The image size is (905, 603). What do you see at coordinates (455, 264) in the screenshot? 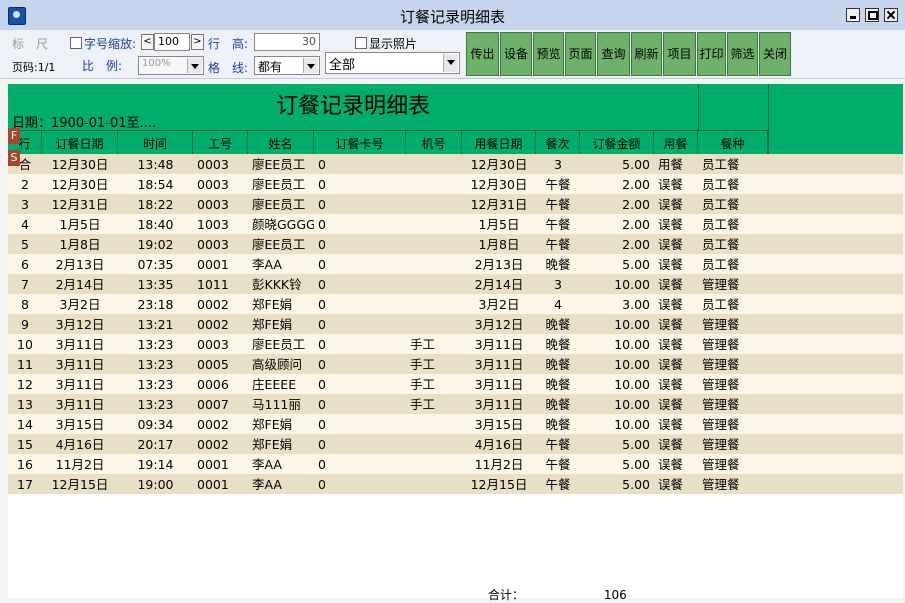
I see `table-row: 6 2月13日 07:35 0001 李AA 0 2月13日 晚餐 5.00 误餐 员工餐` at bounding box center [455, 264].